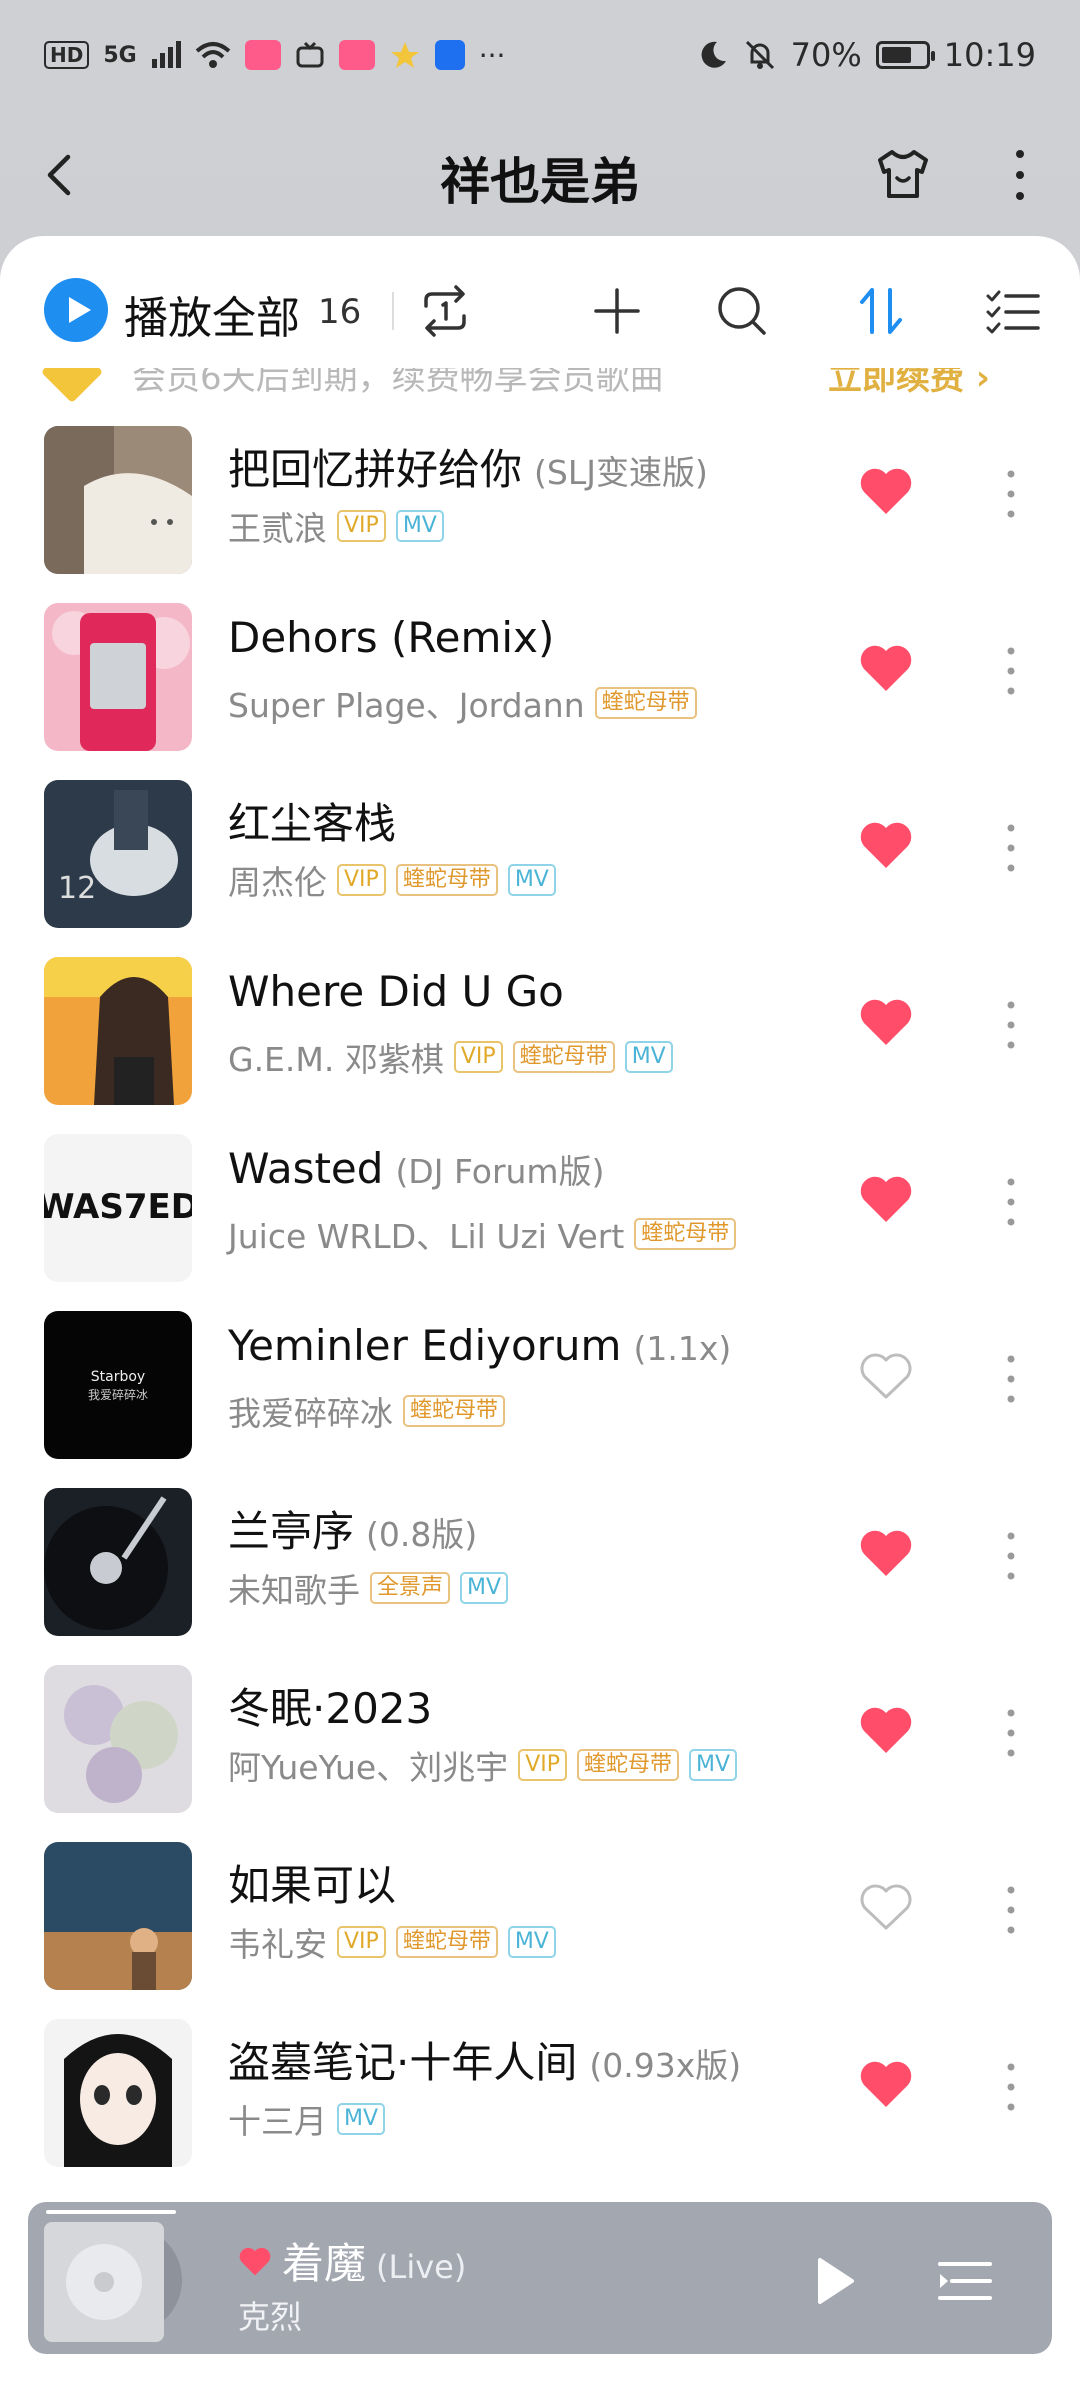 This screenshot has width=1080, height=2388. Describe the element at coordinates (866, 55) in the screenshot. I see `status-right: 70% 10:19` at that location.